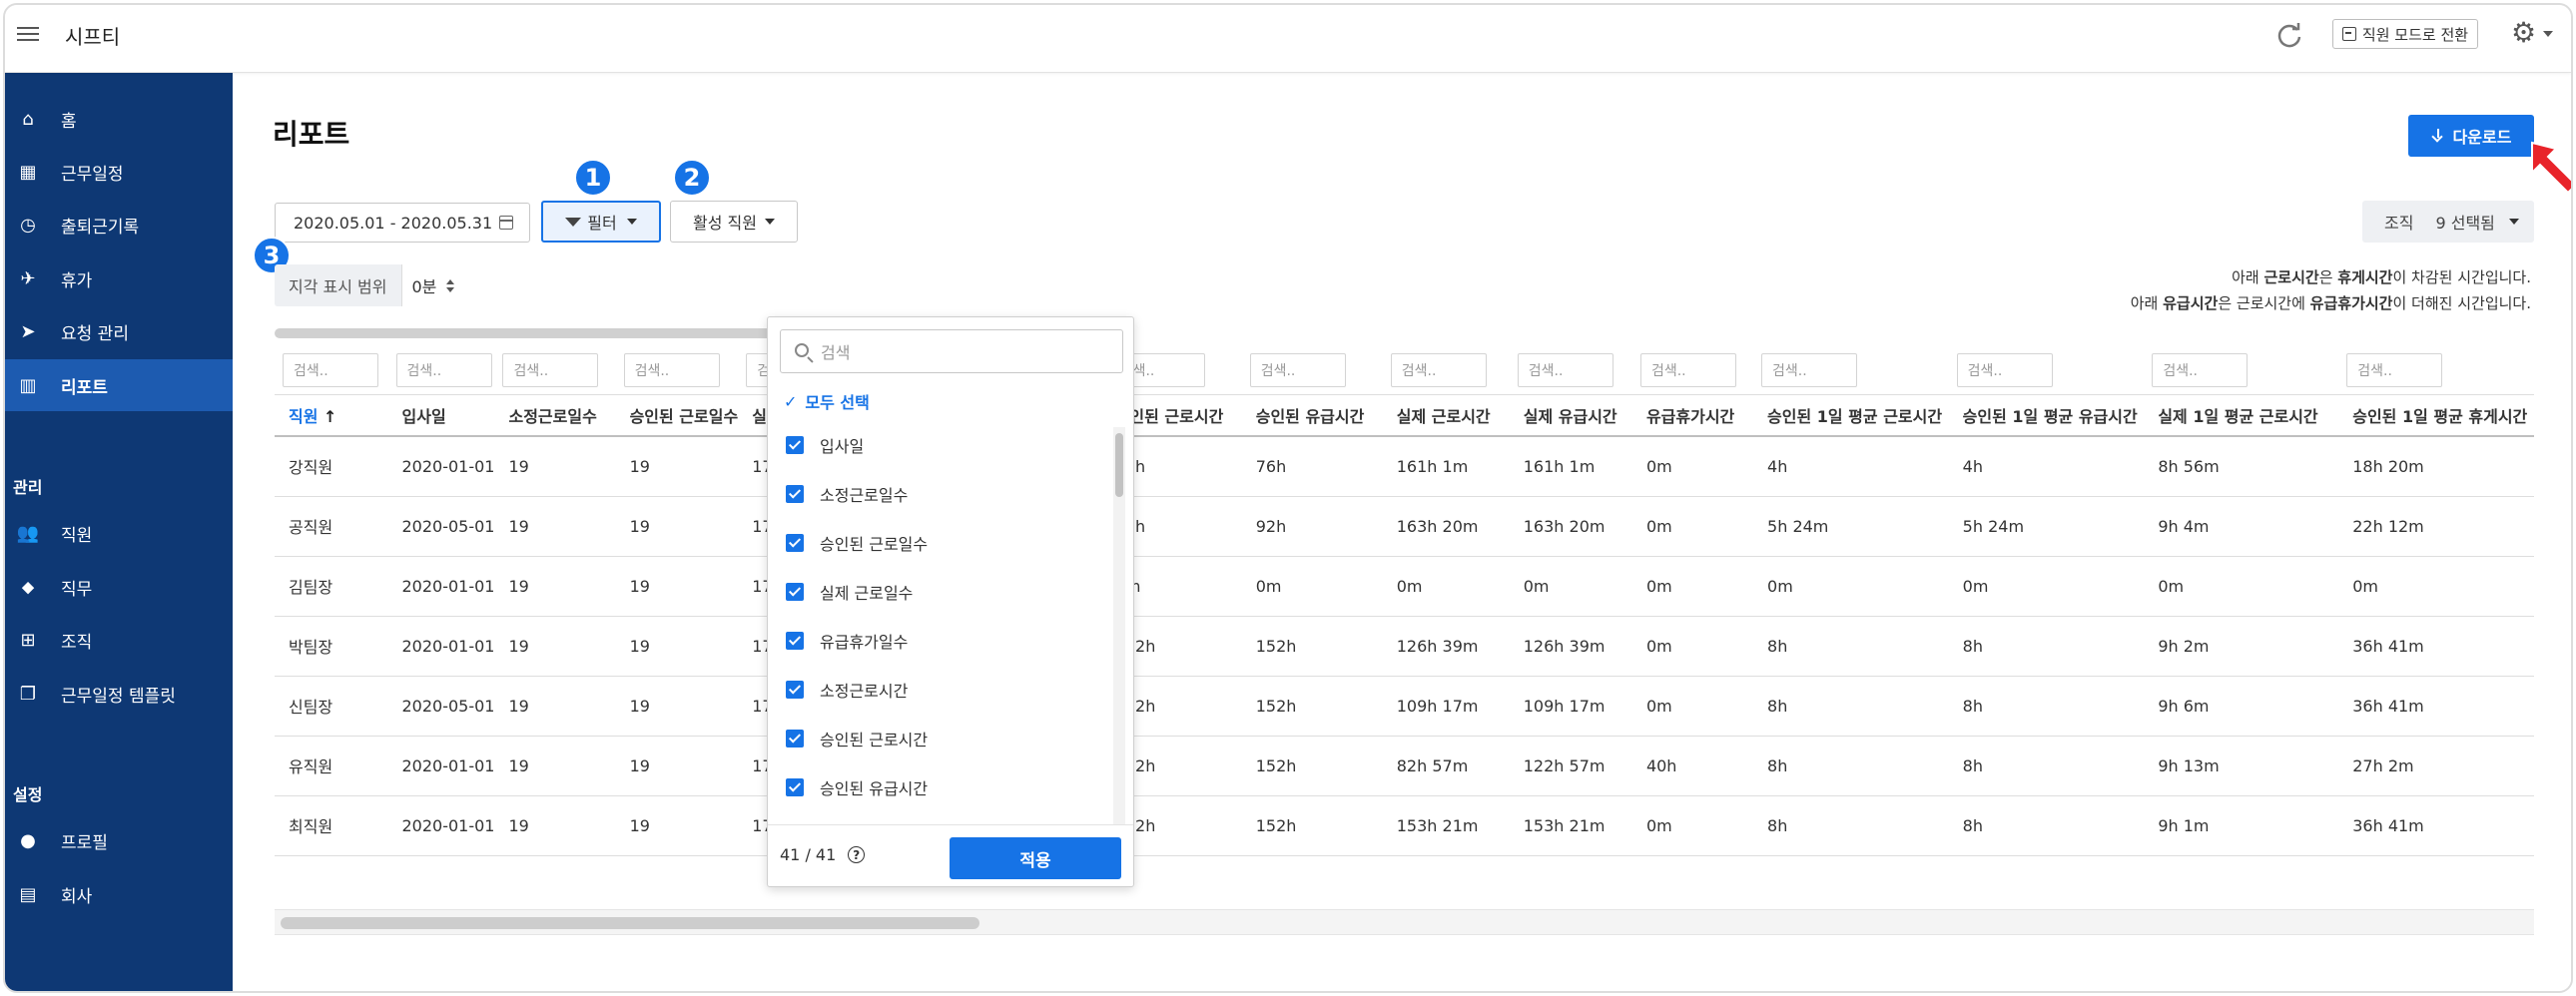 Image resolution: width=2576 pixels, height=996 pixels. I want to click on table-cell: 8h, so click(2046, 706).